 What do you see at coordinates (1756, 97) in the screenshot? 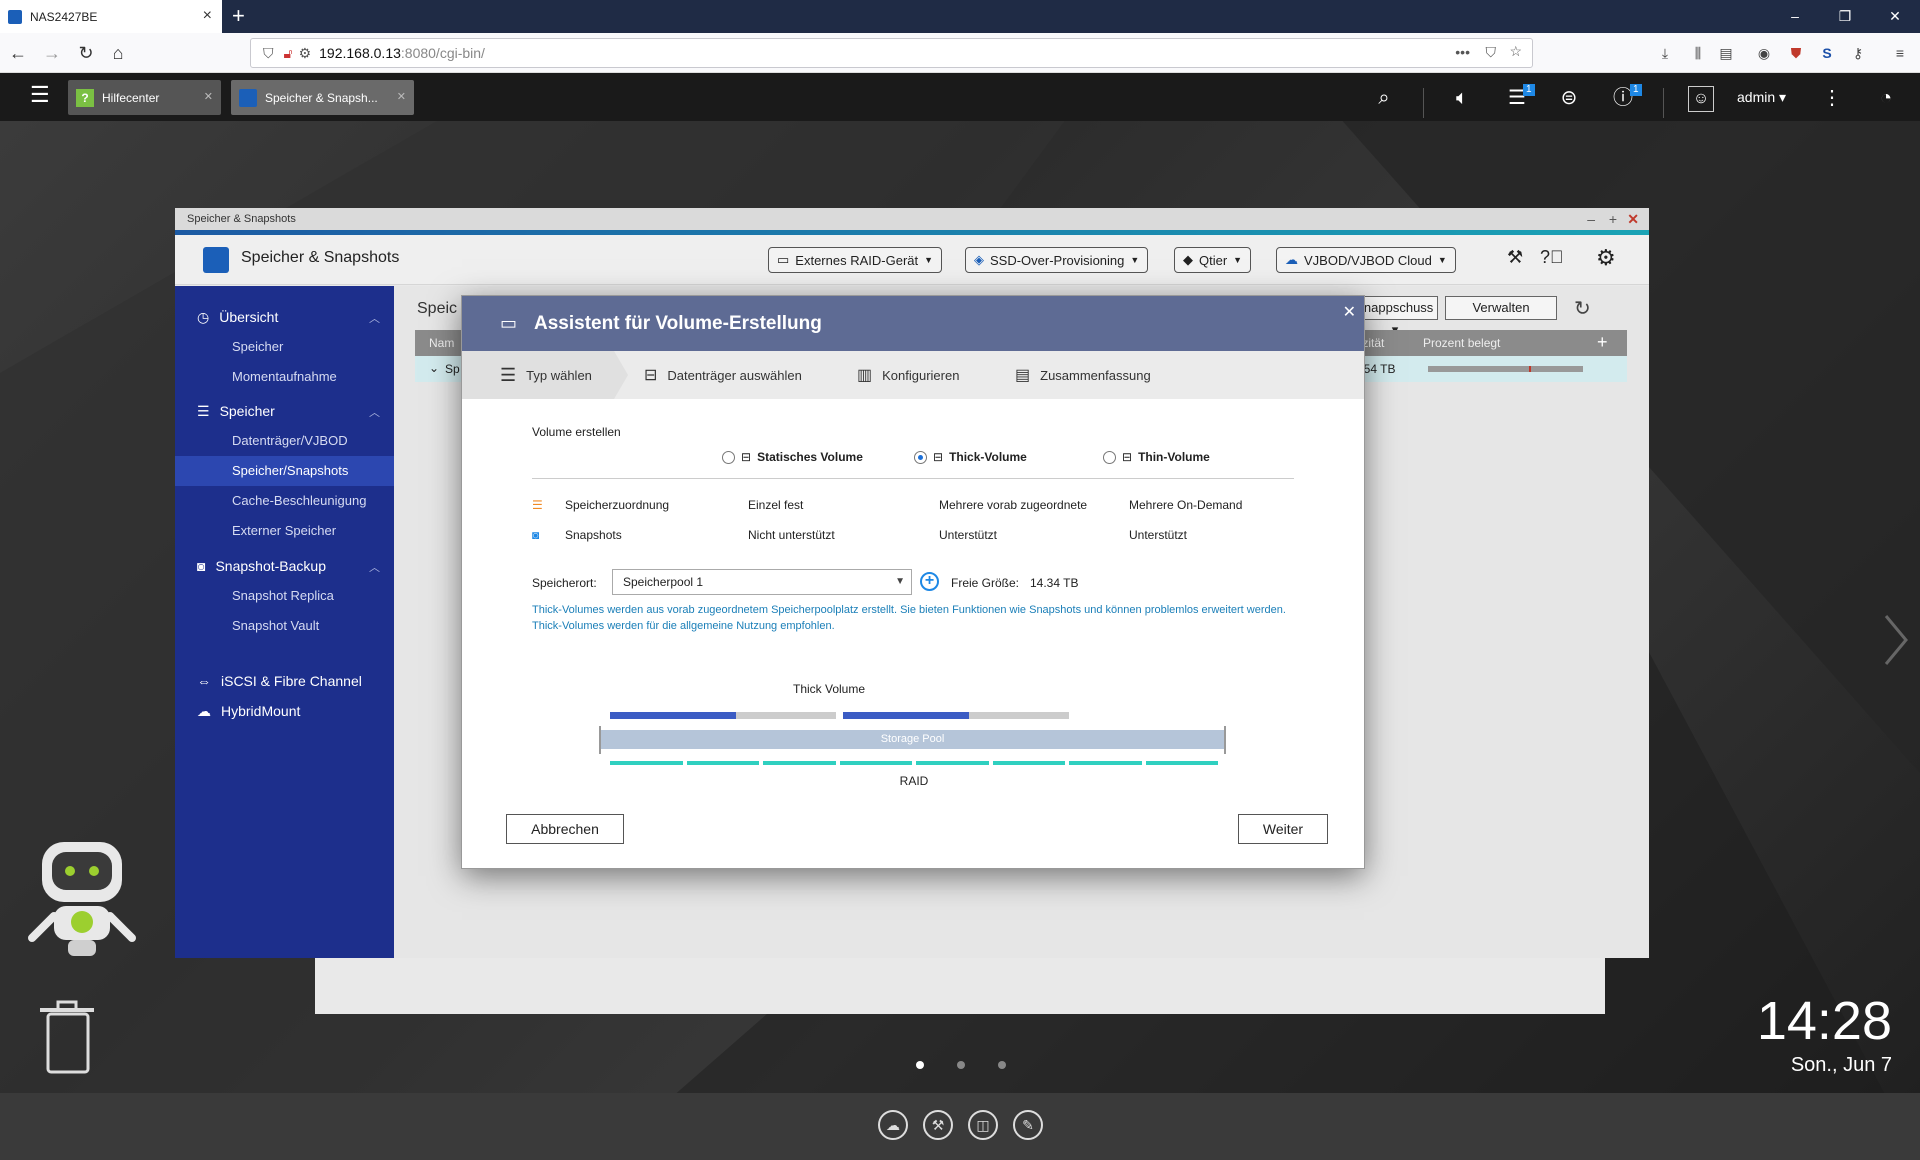
I see `username: admin` at bounding box center [1756, 97].